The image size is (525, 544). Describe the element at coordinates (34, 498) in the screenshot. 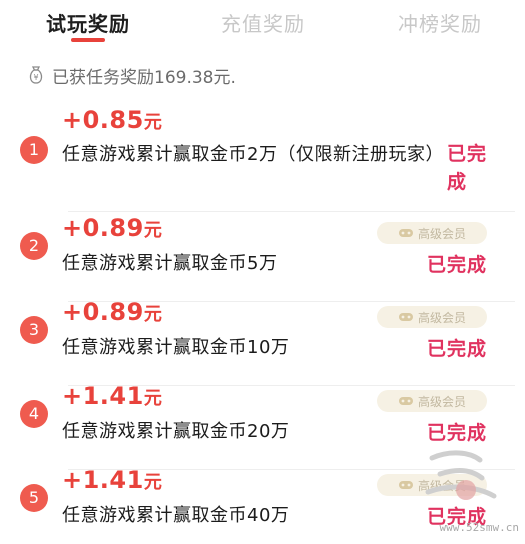

I see `task-index-badge: 5` at that location.